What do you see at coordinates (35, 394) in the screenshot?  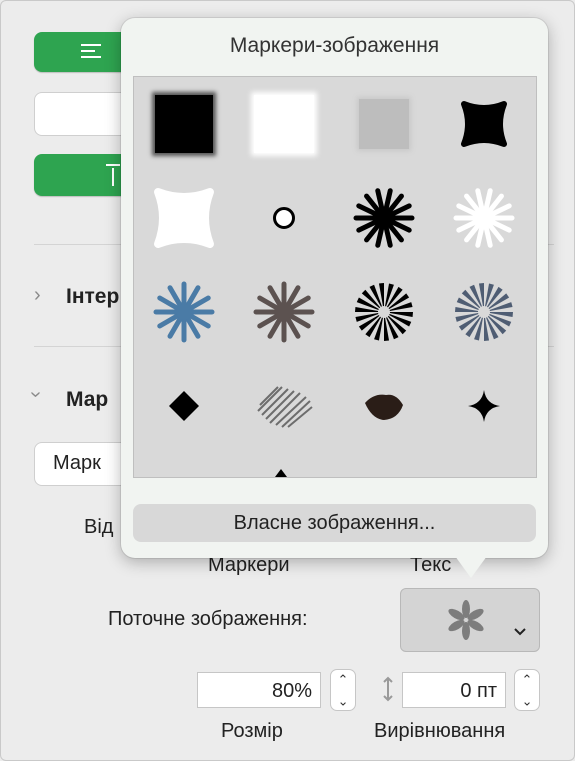 I see `chevron-down-icon: ›` at bounding box center [35, 394].